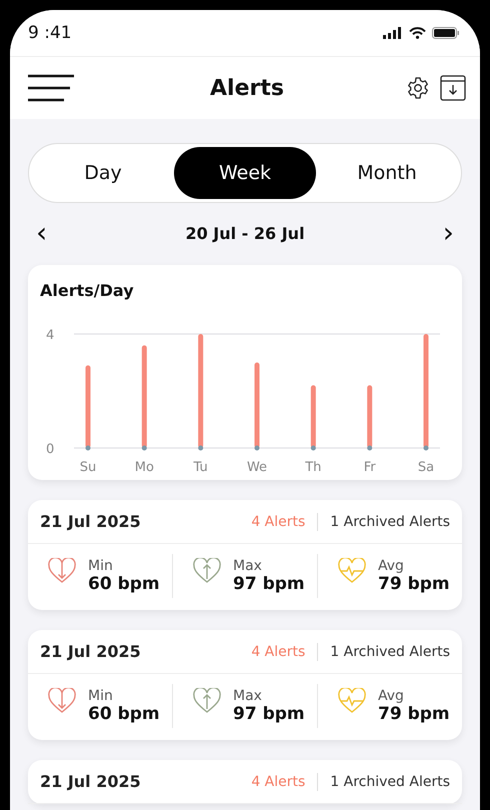 The width and height of the screenshot is (490, 810). I want to click on date-range: 20 Jul - 26 Jul, so click(245, 233).